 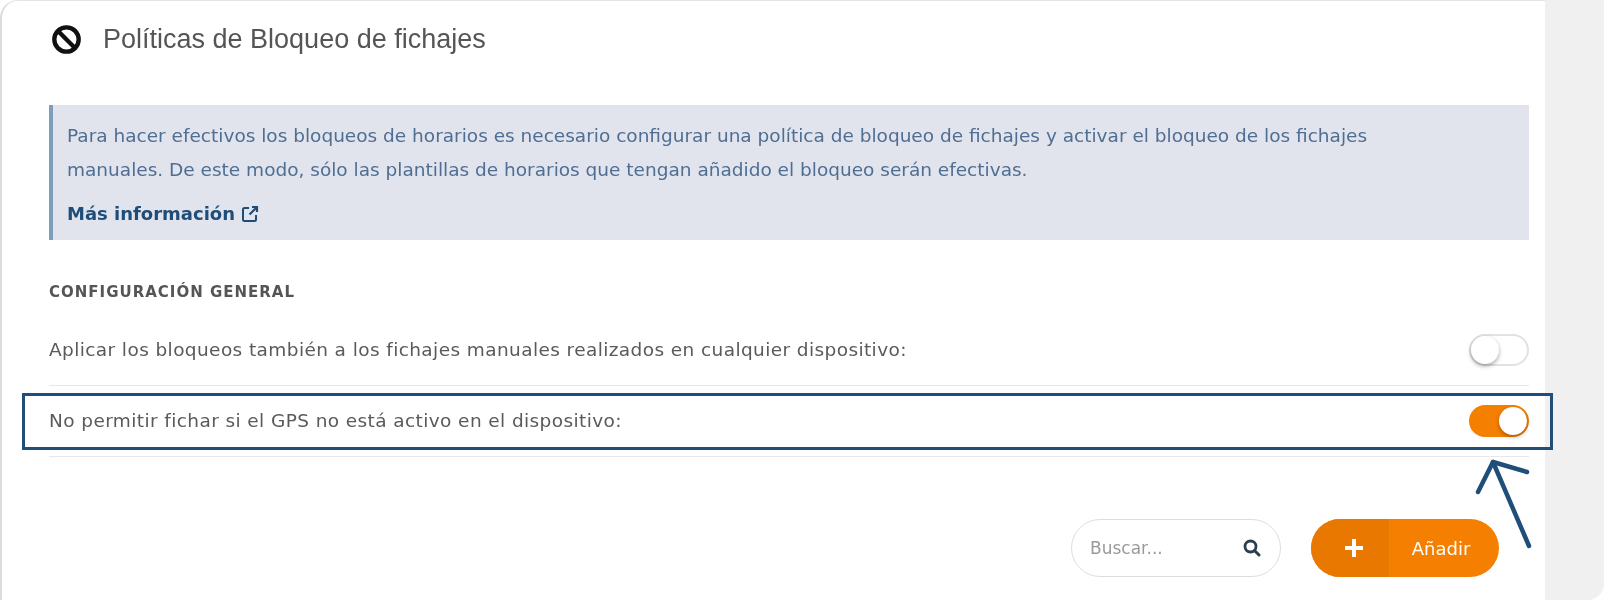 What do you see at coordinates (294, 39) in the screenshot?
I see `page-title: Políticas de Bloqueo de fichajes` at bounding box center [294, 39].